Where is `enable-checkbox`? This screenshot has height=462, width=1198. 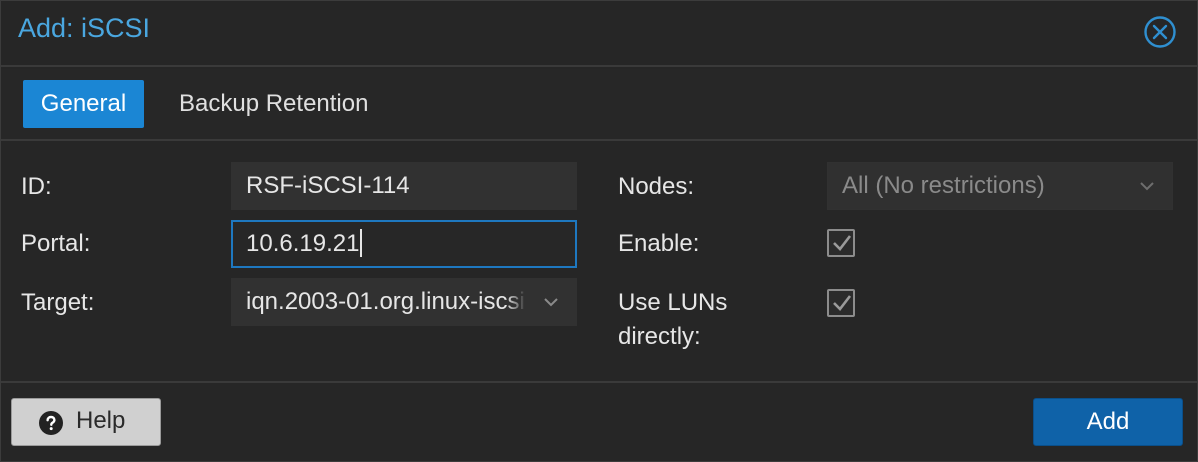 enable-checkbox is located at coordinates (841, 243).